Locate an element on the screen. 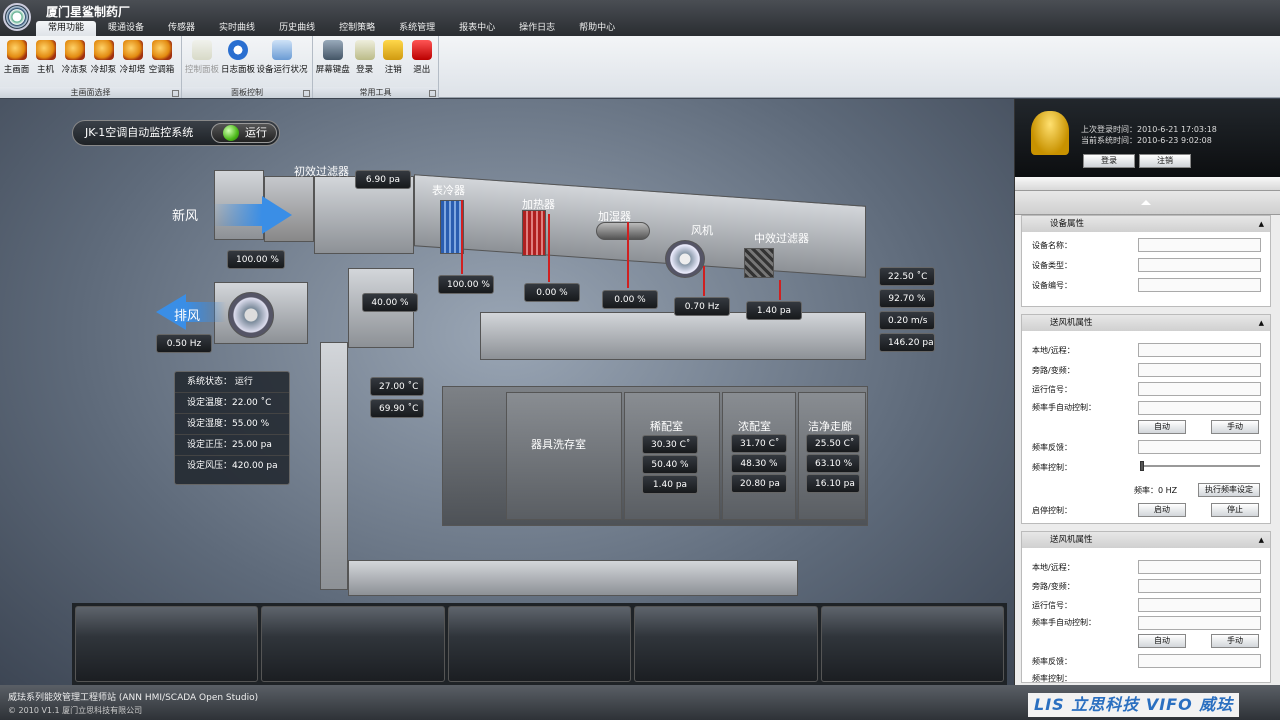 This screenshot has height=720, width=1280. run-toggle is located at coordinates (244, 133).